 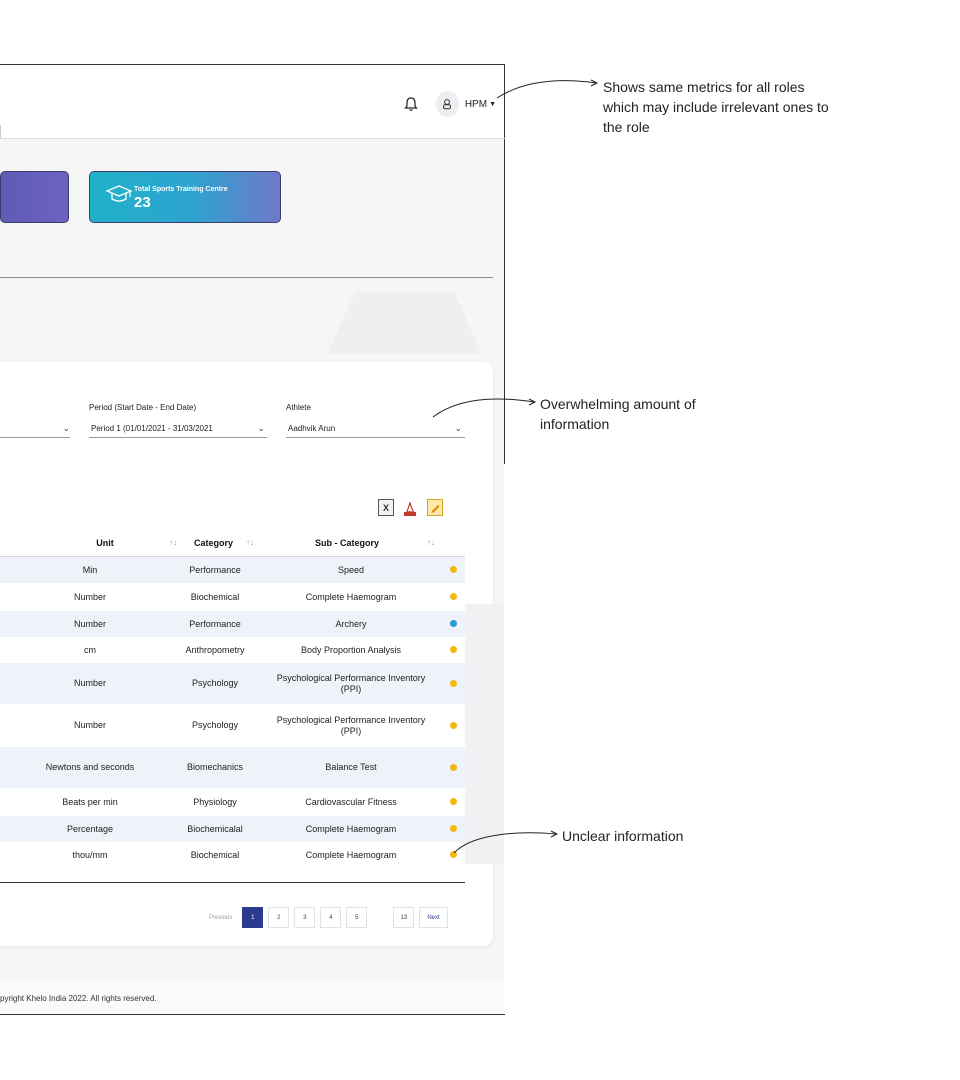 What do you see at coordinates (623, 836) in the screenshot?
I see `annotation-unclear-note: Unclear information` at bounding box center [623, 836].